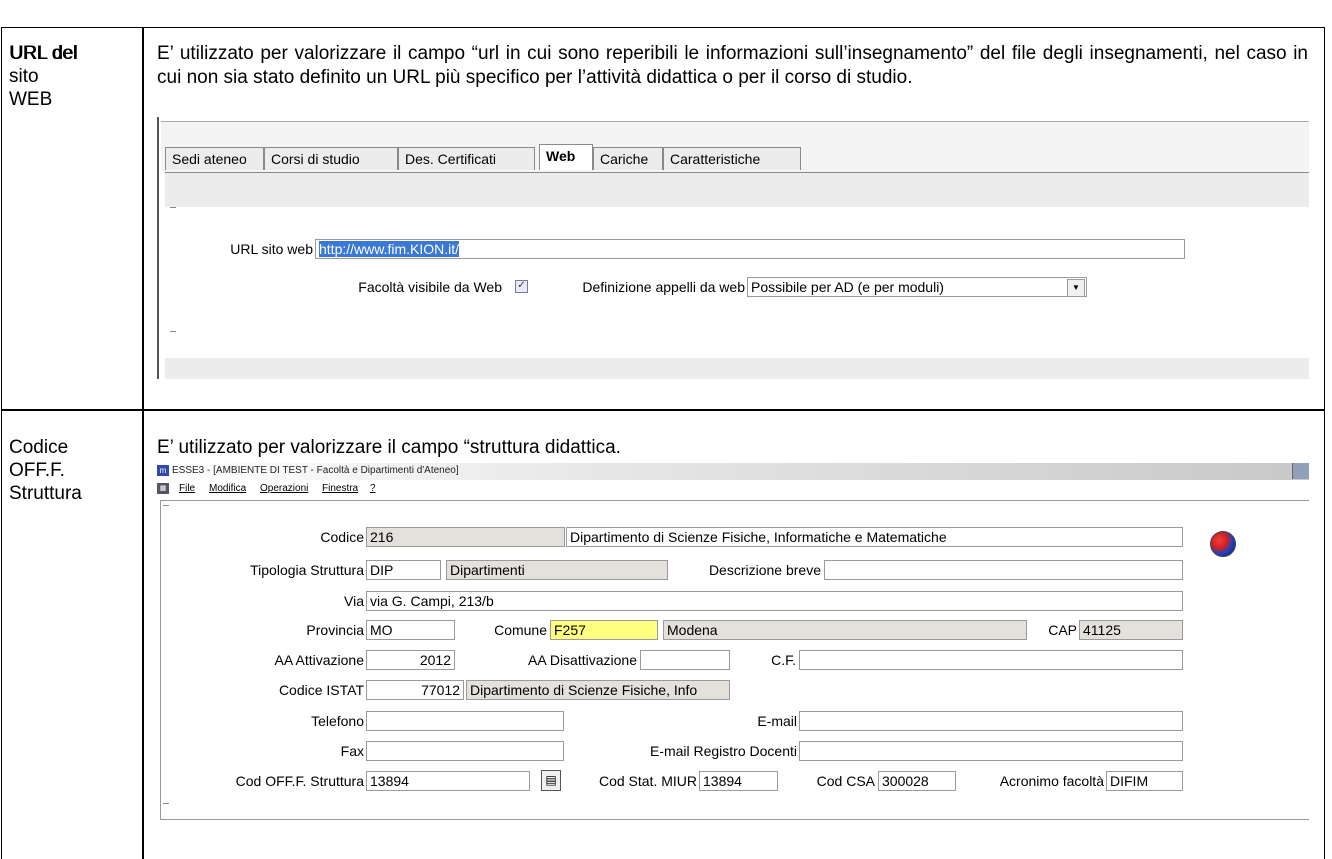  Describe the element at coordinates (163, 470) in the screenshot. I see `app-icon: m` at that location.